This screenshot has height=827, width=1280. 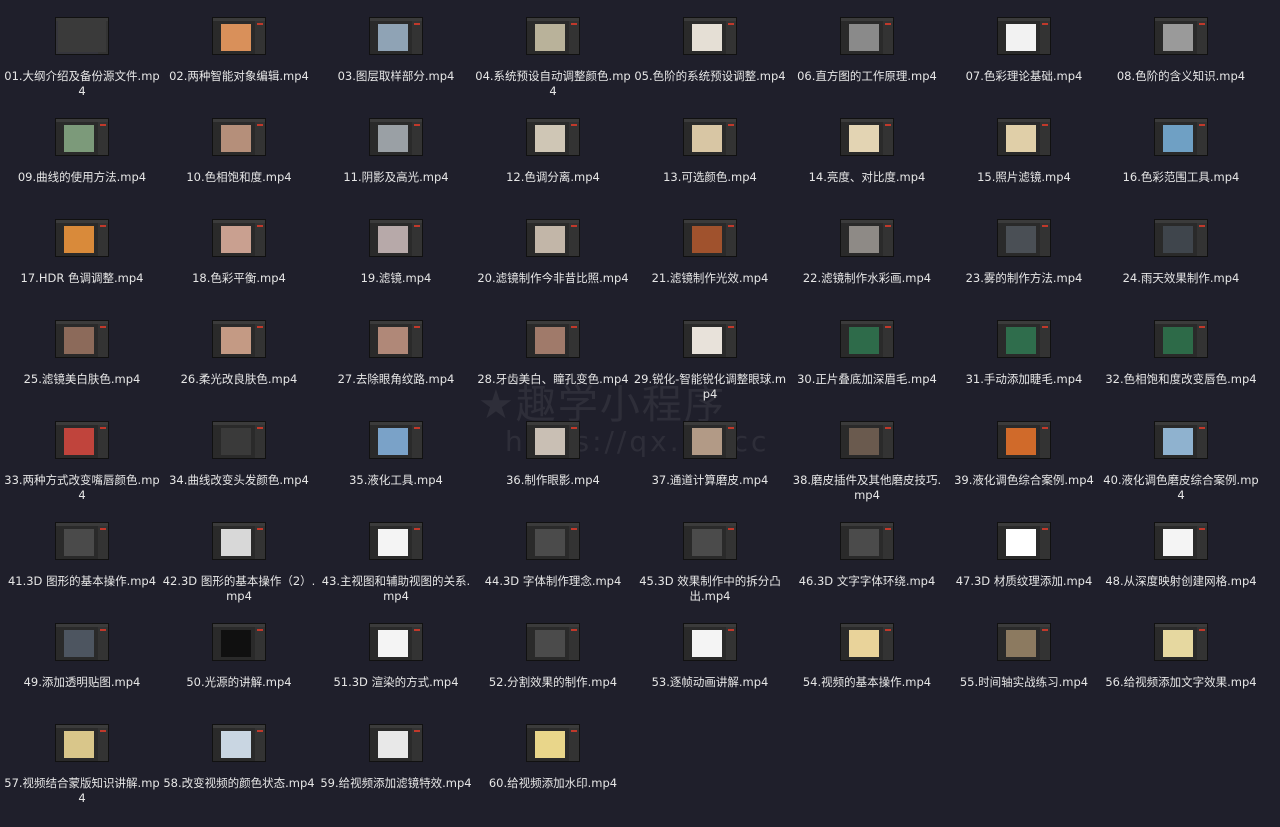 I want to click on file-item: 30.正片叠底加深眉毛.mp4, so click(x=867, y=368).